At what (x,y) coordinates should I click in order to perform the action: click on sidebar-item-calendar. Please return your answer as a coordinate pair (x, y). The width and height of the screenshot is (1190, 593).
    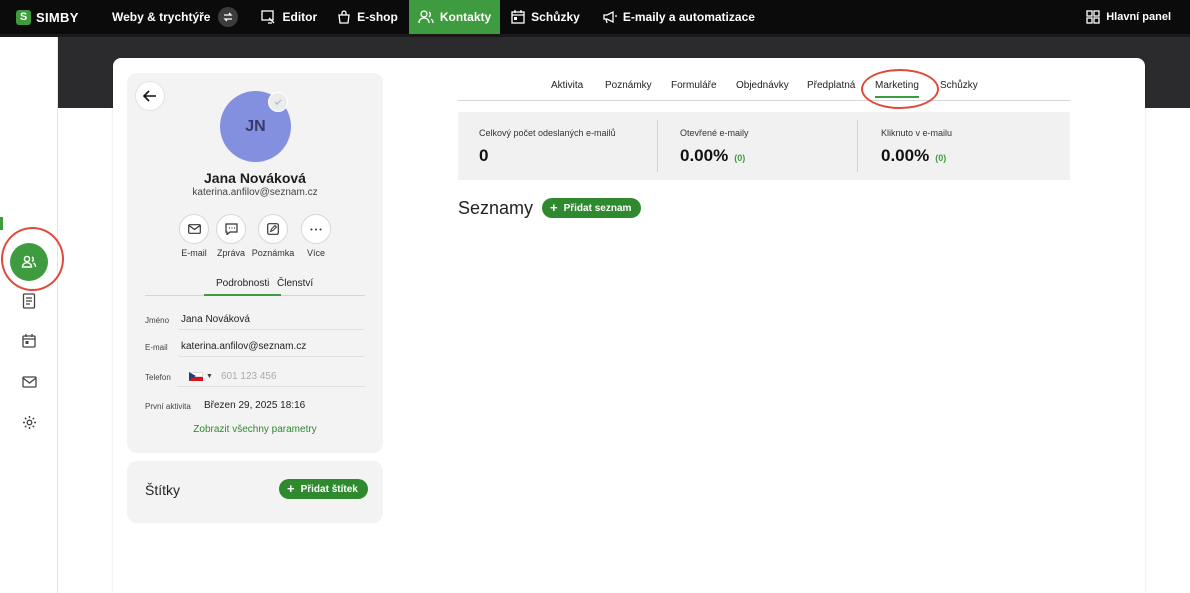
    Looking at the image, I should click on (29, 341).